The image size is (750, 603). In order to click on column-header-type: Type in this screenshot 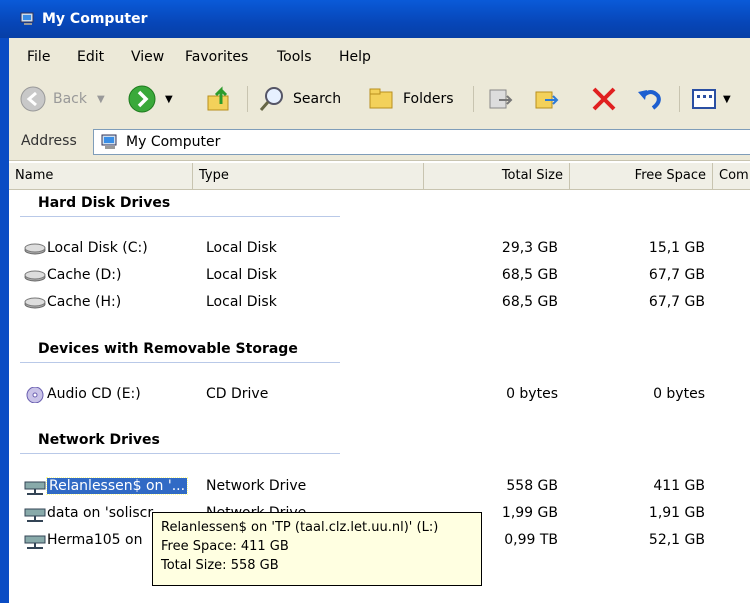, I will do `click(308, 176)`.